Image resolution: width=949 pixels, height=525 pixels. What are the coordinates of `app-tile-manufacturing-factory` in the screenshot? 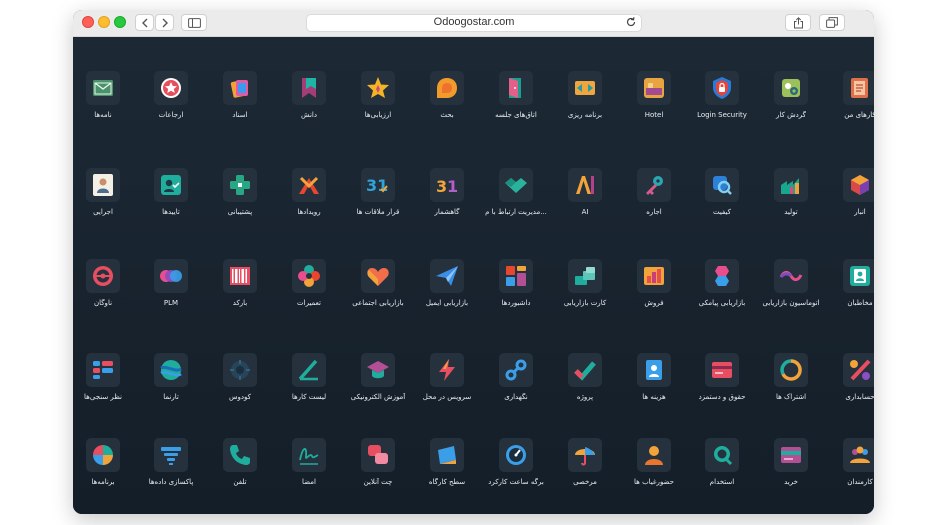 It's located at (791, 185).